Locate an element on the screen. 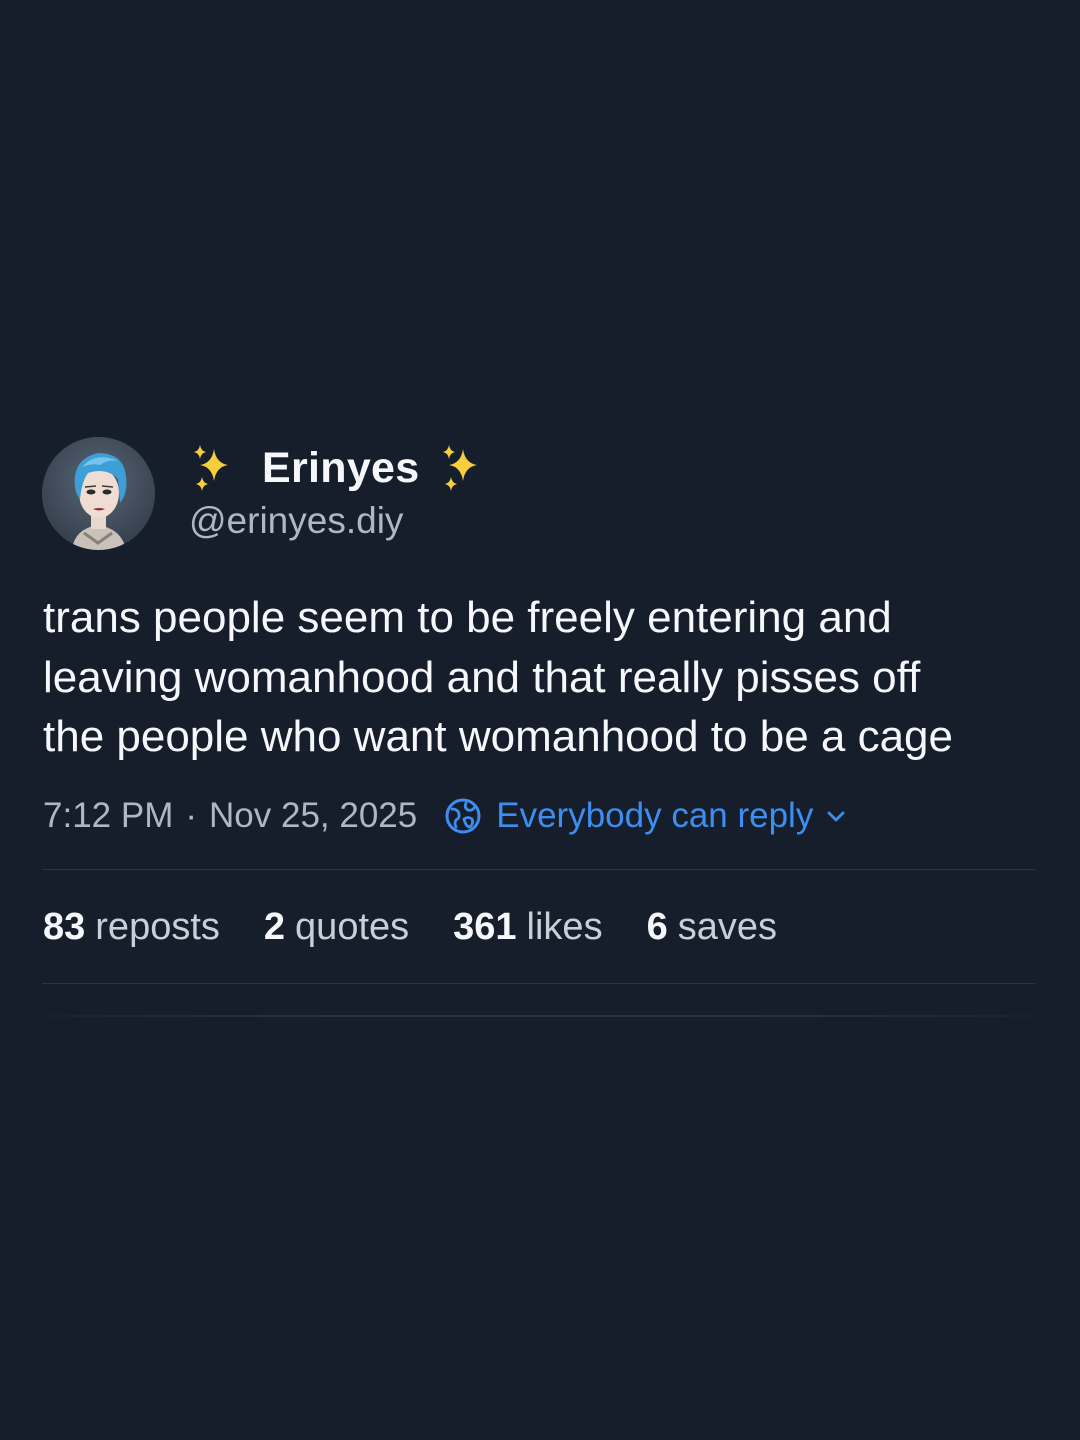  quotes-label: quotes is located at coordinates (352, 926).